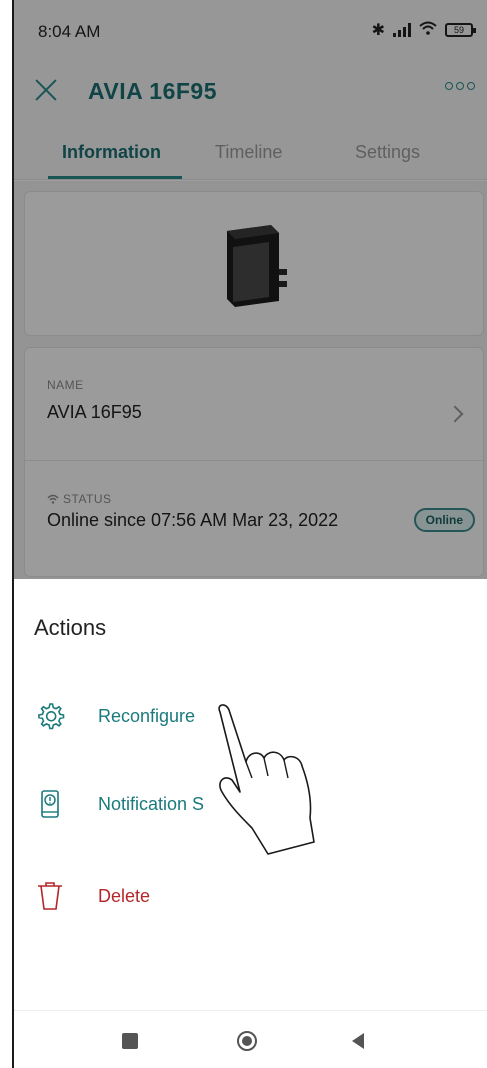 The height and width of the screenshot is (1068, 487). Describe the element at coordinates (51, 716) in the screenshot. I see `gear-icon` at that location.